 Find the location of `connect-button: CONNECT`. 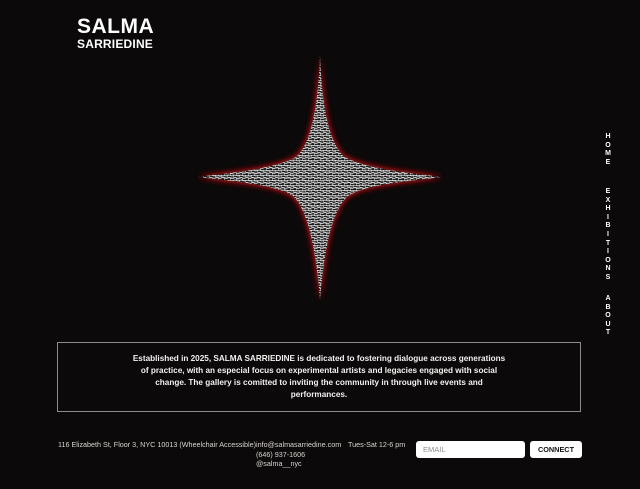

connect-button: CONNECT is located at coordinates (556, 449).